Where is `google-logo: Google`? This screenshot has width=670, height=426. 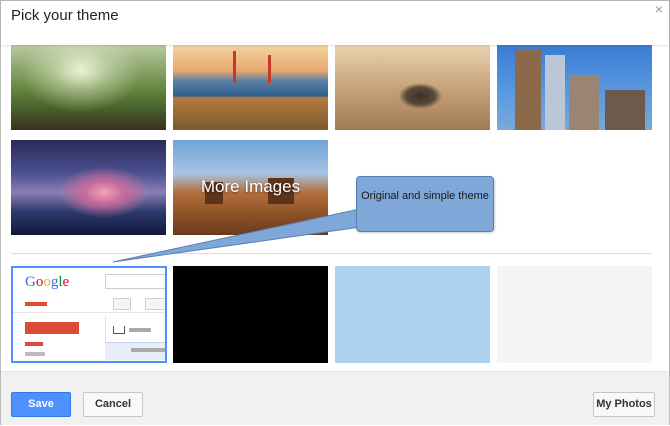 google-logo: Google is located at coordinates (47, 282).